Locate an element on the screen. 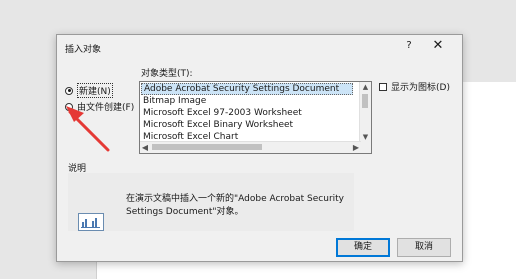  vertical-scrollbar: ▲ ▼ is located at coordinates (365, 112).